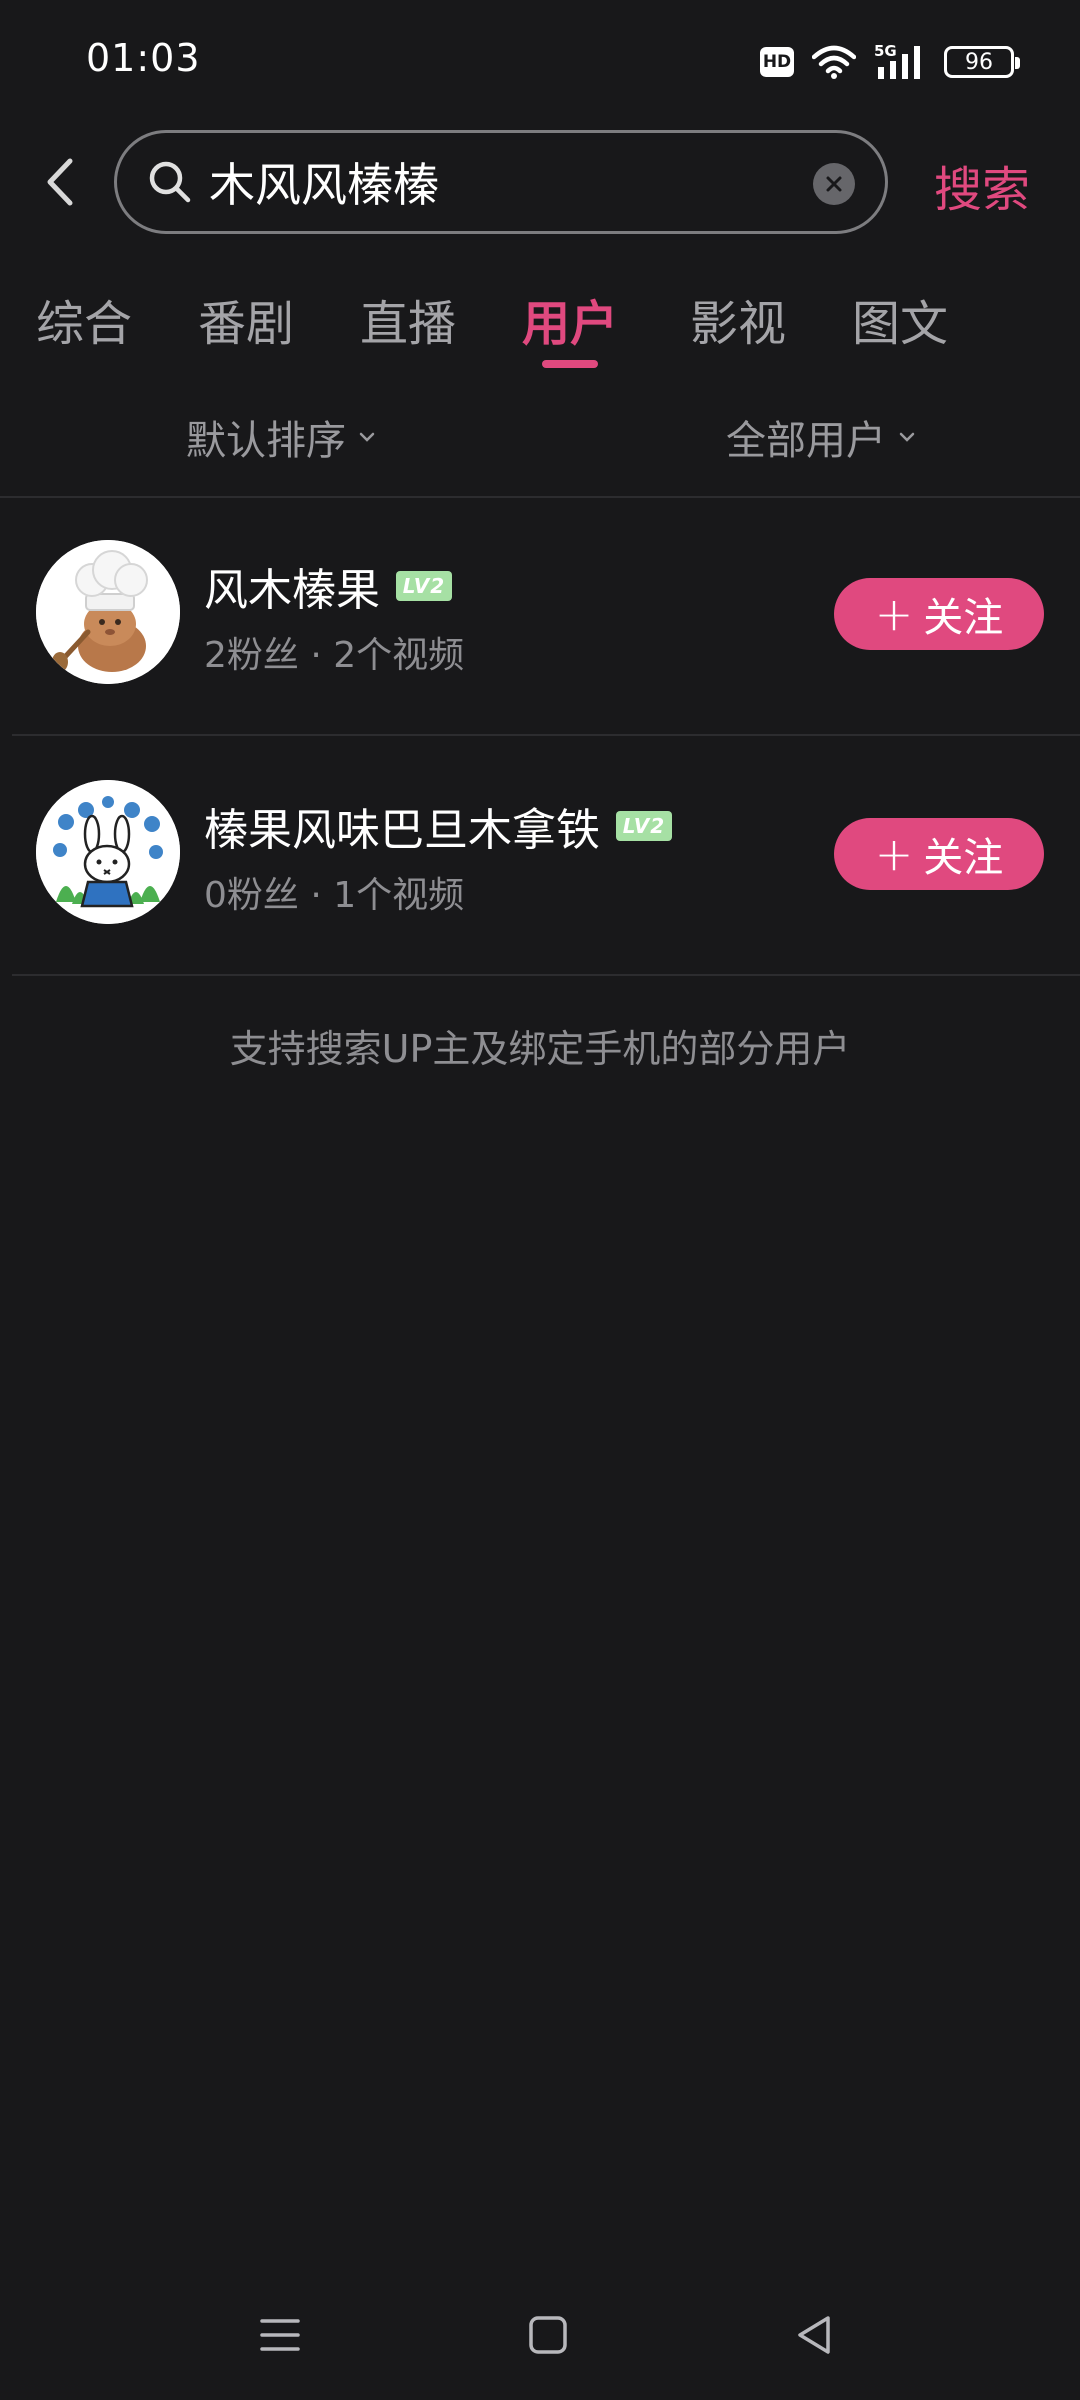 Image resolution: width=1080 pixels, height=2400 pixels. I want to click on user-name-line: 榛果风味巴旦木拿铁 LV2, so click(438, 826).